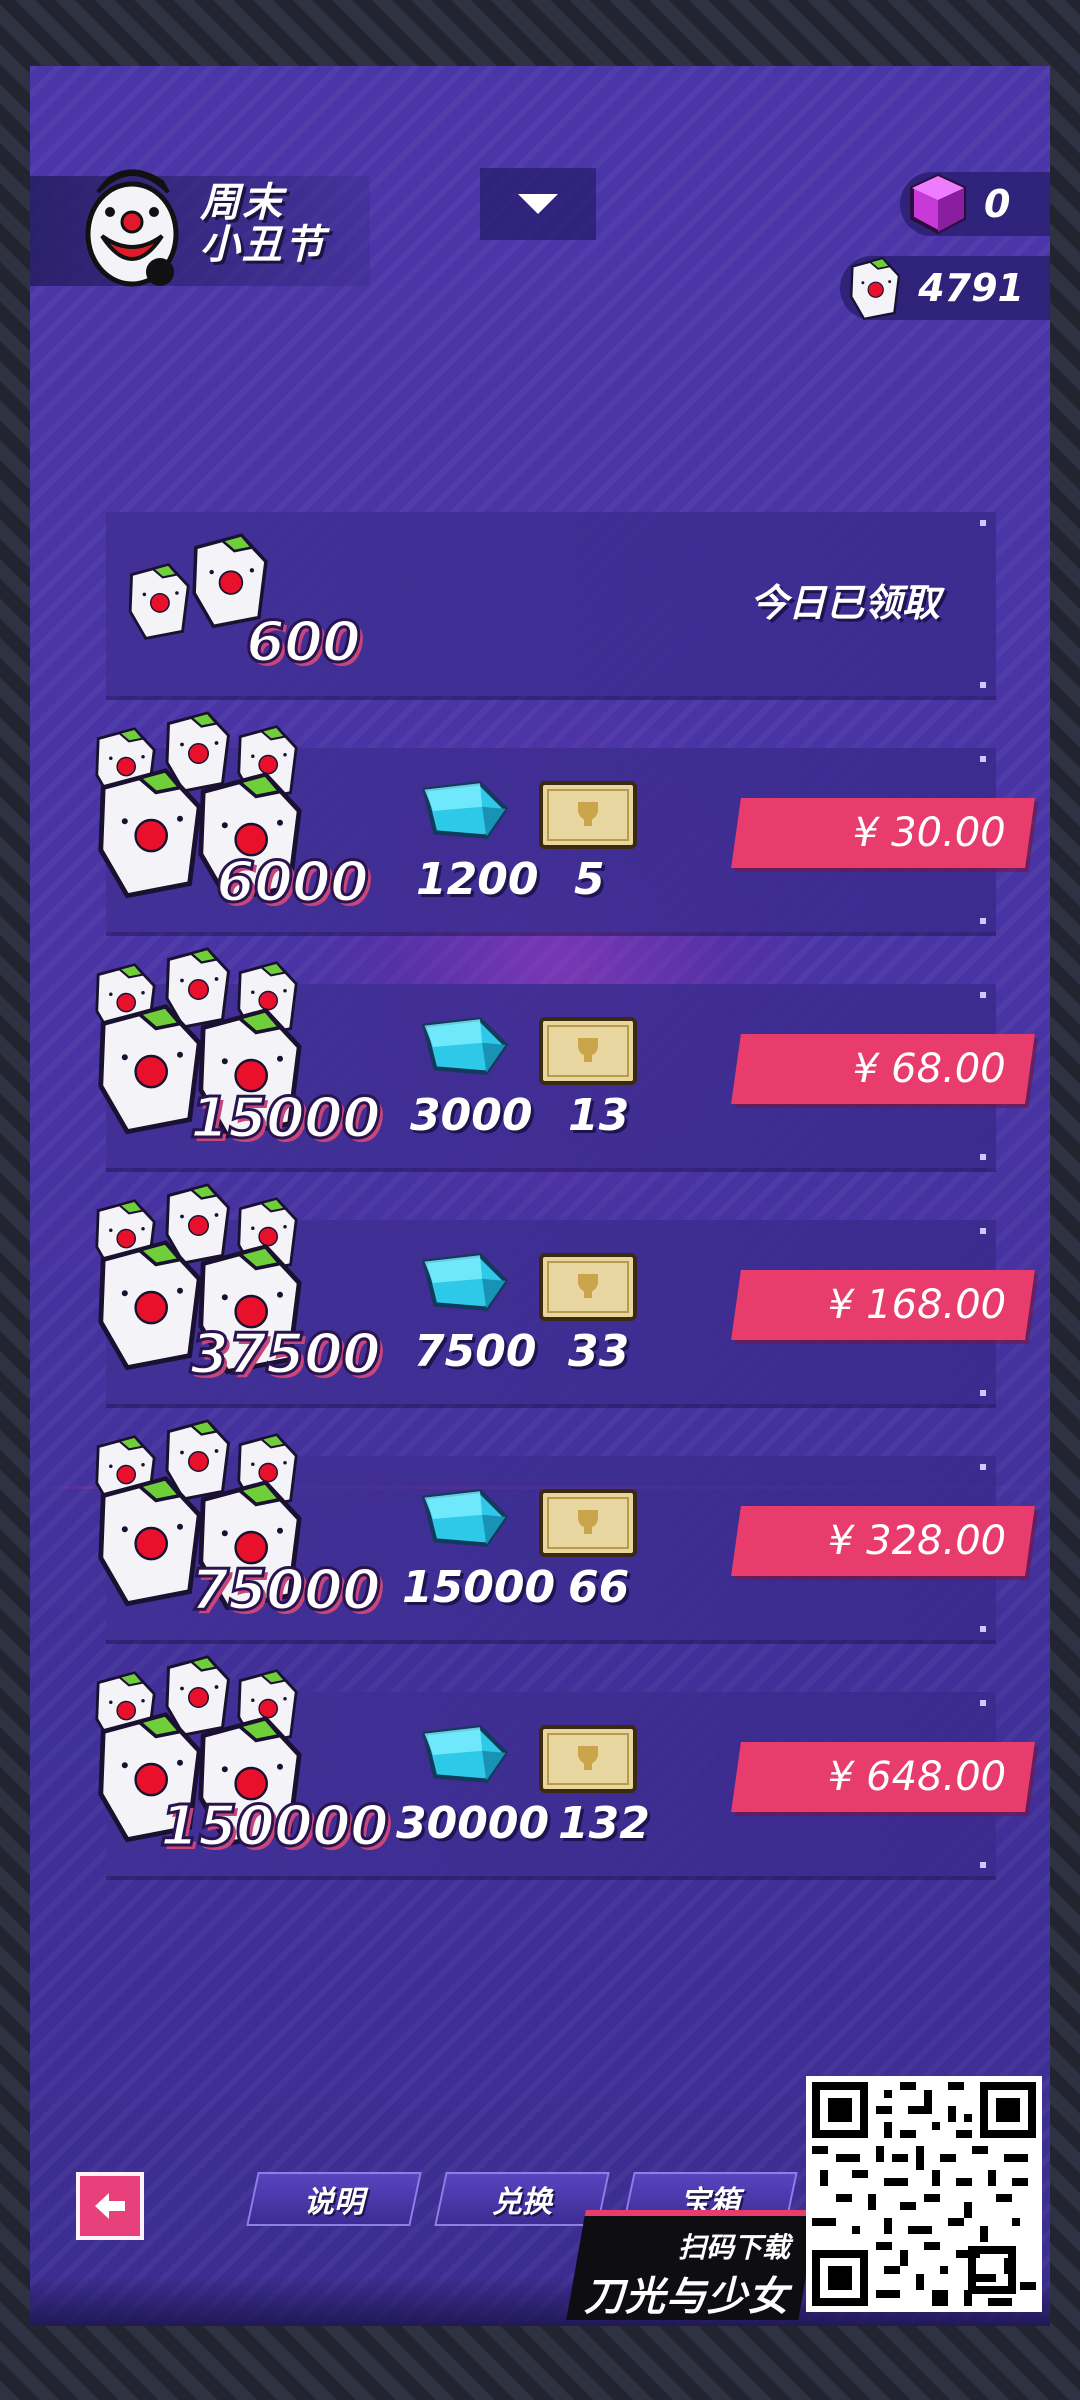 The height and width of the screenshot is (2400, 1080). I want to click on buy-button: ¥ 30.00, so click(883, 833).